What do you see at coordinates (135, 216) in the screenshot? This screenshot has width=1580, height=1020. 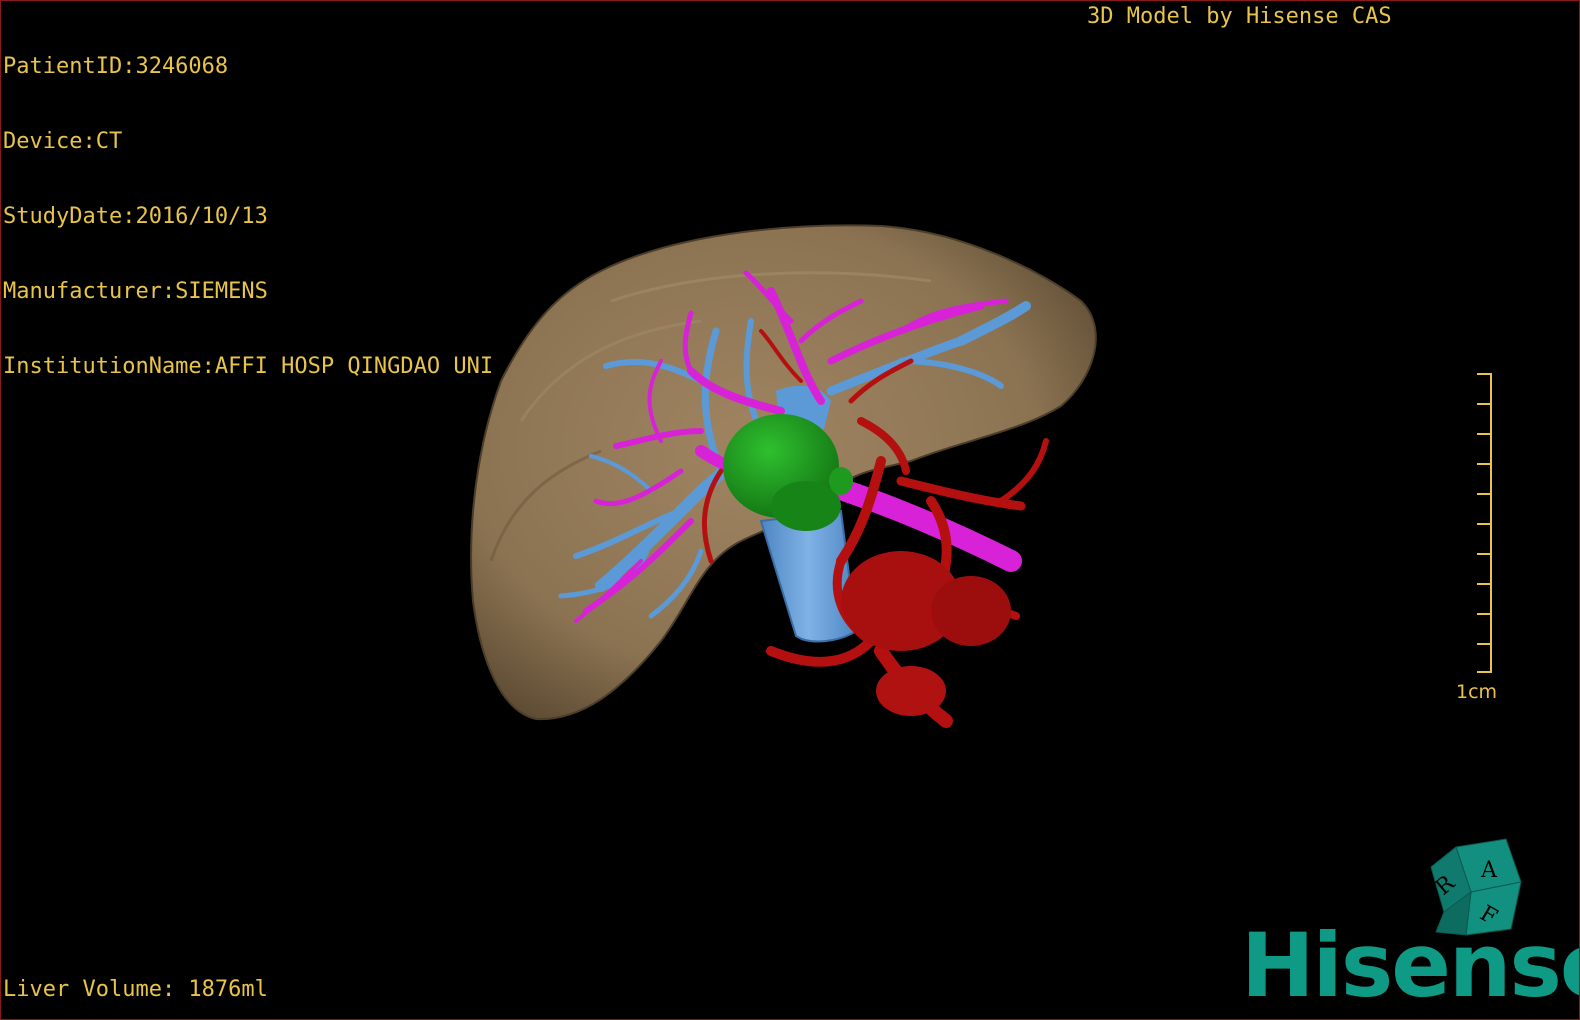 I see `study-date: StudyDate:2016/10/13` at bounding box center [135, 216].